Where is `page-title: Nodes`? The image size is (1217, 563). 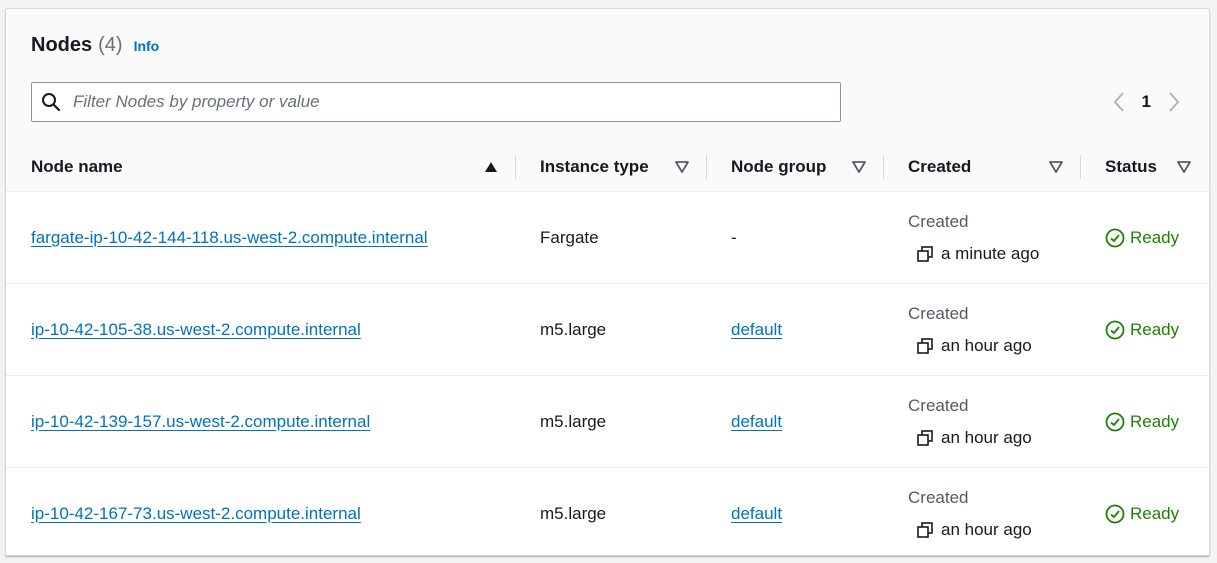 page-title: Nodes is located at coordinates (62, 45).